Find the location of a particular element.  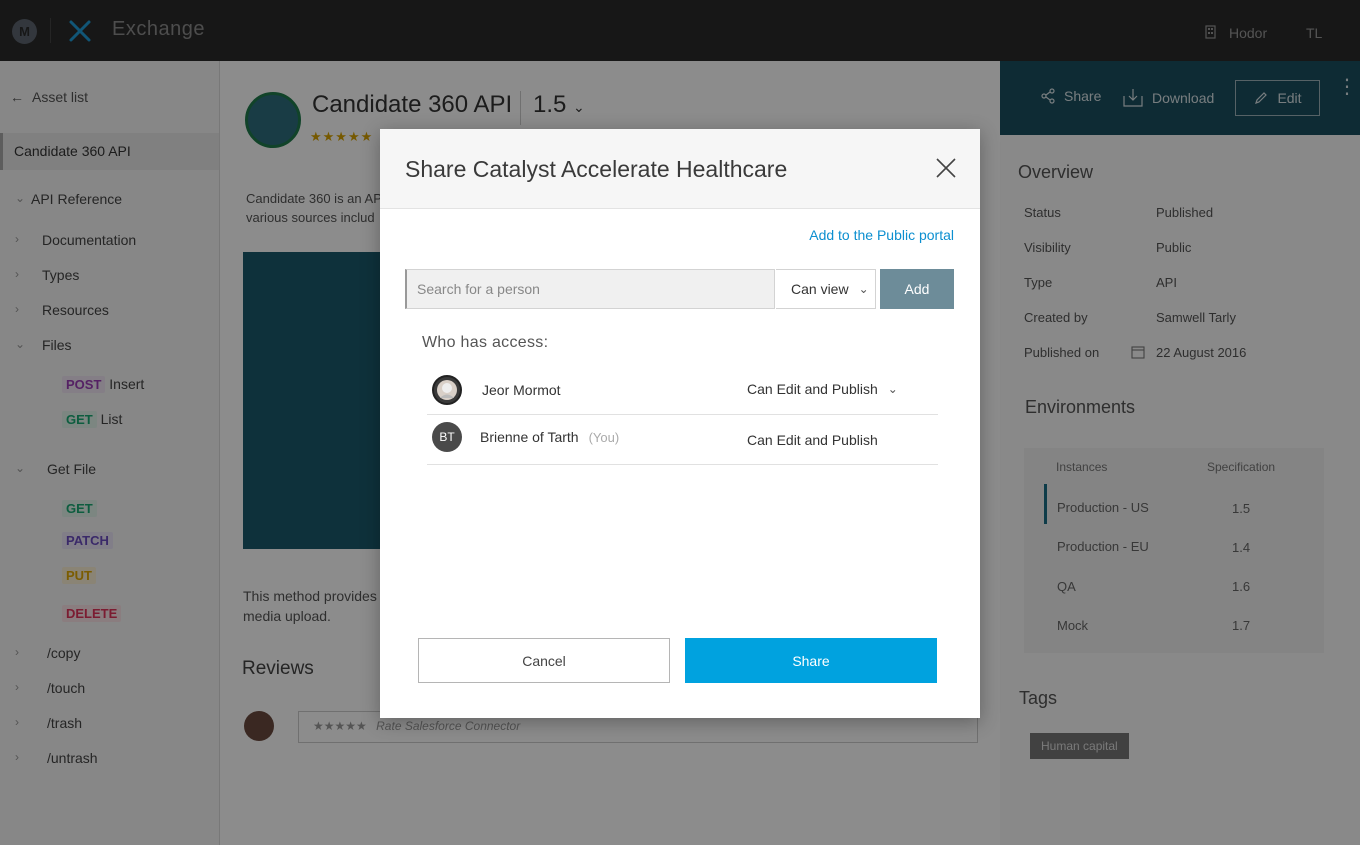

cancel-button: Cancel is located at coordinates (544, 660).